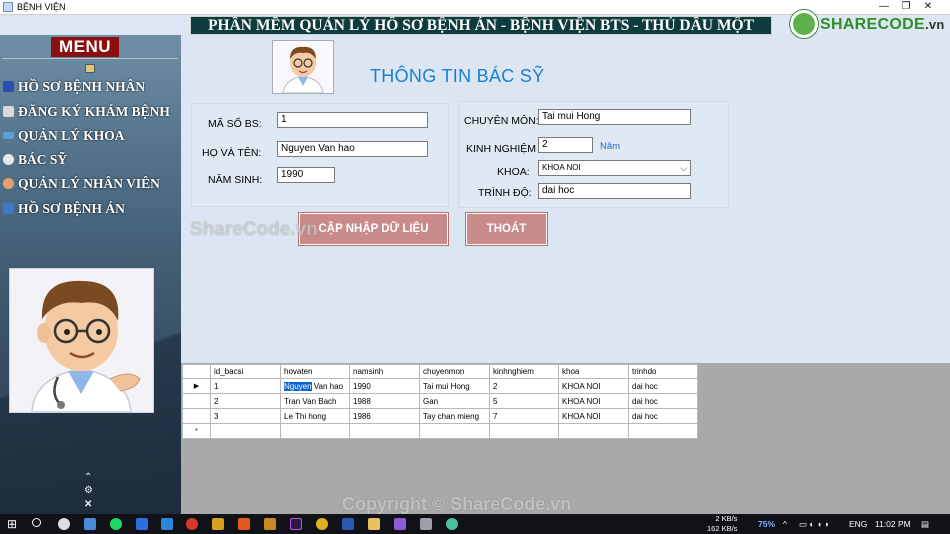  I want to click on ho-ten-input: Nguyen Van hao, so click(352, 149).